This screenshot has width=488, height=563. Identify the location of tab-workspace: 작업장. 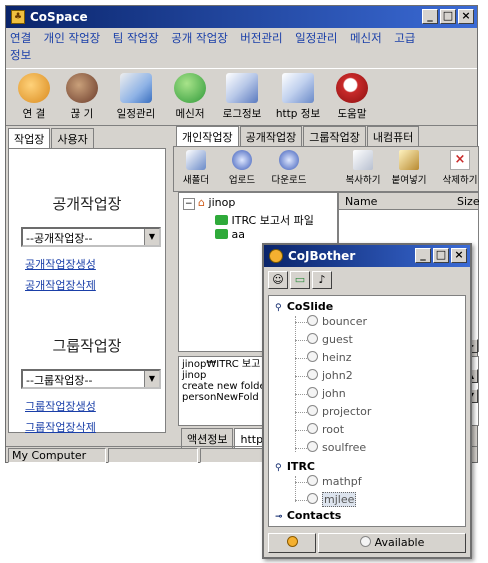
(29, 138).